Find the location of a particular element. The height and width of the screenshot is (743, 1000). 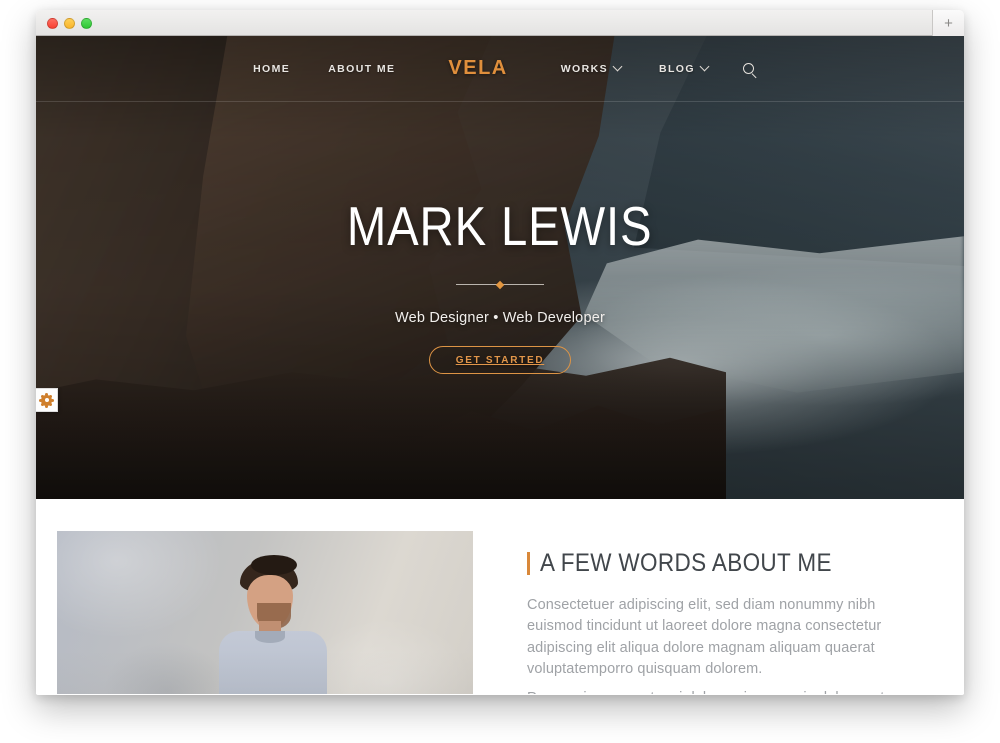

diamond-ornament-icon is located at coordinates (500, 284).